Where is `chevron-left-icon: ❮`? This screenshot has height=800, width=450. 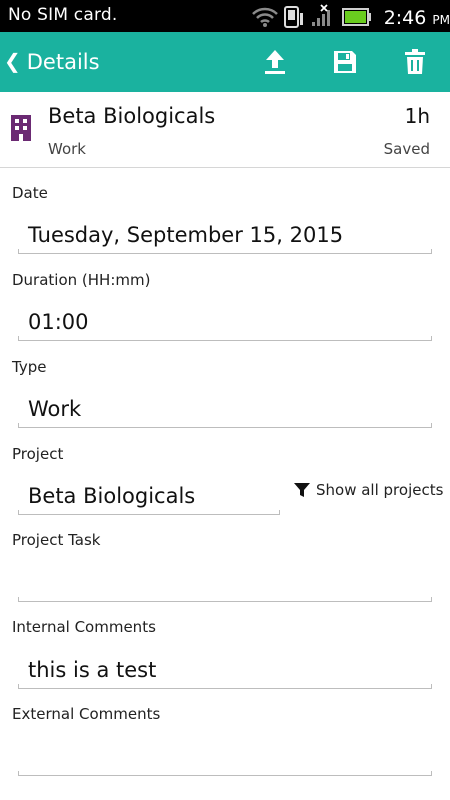
chevron-left-icon: ❮ is located at coordinates (12, 61).